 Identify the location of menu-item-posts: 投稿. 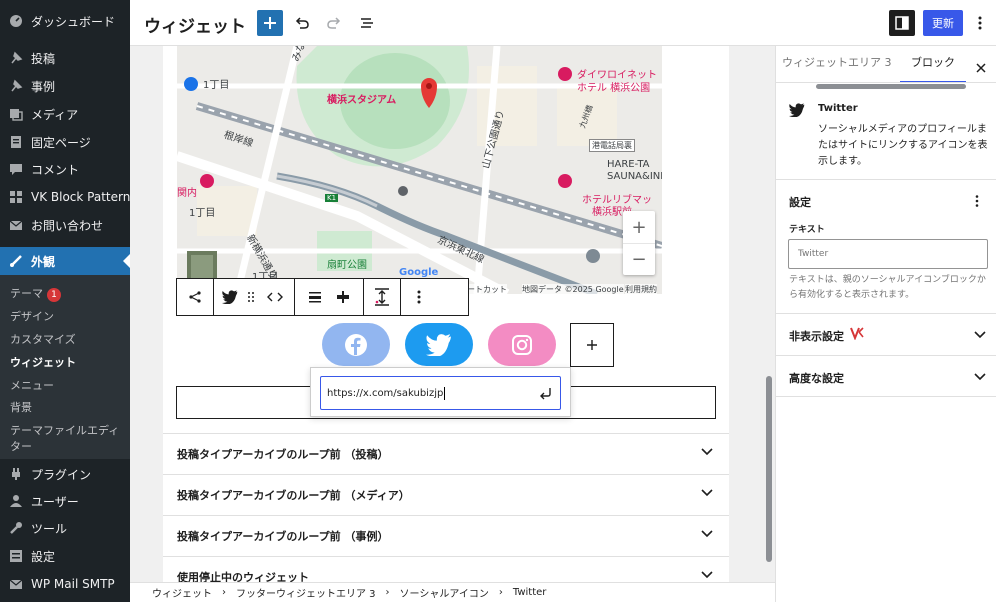
(65, 58).